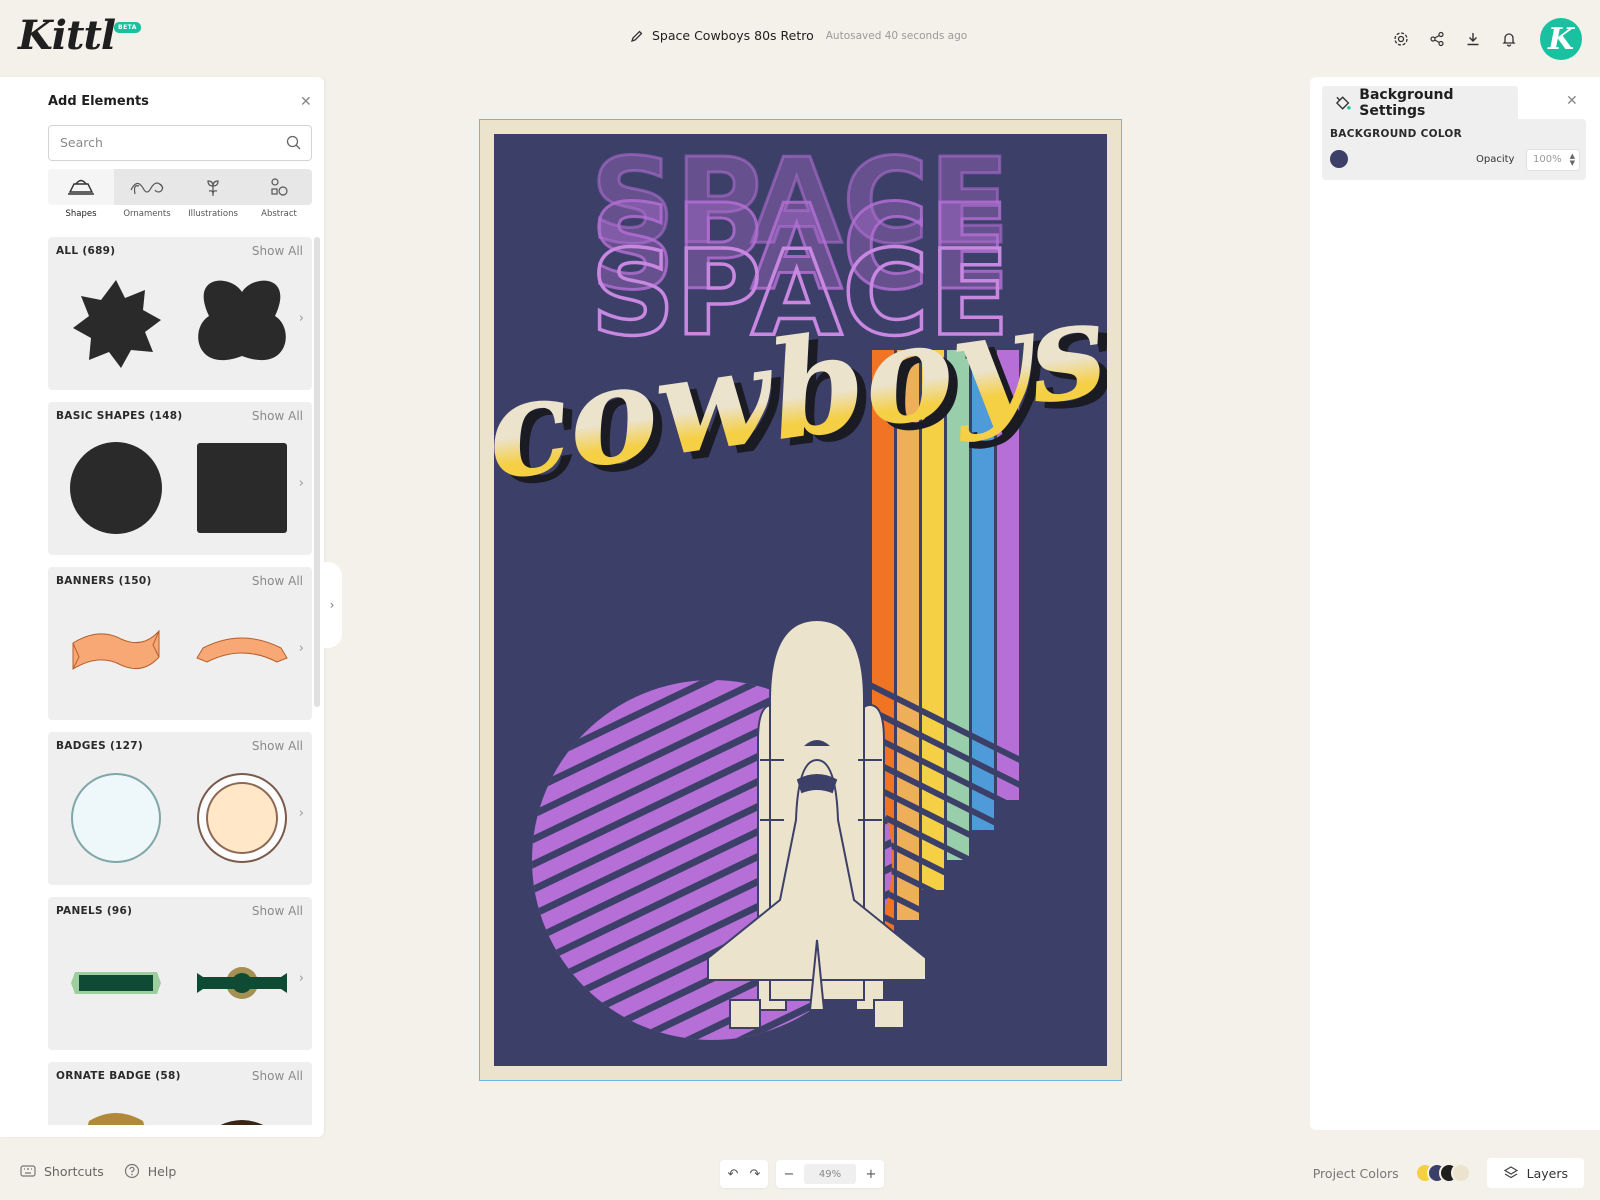 This screenshot has width=1600, height=1200. I want to click on tab-illustrations: Illustrations, so click(213, 195).